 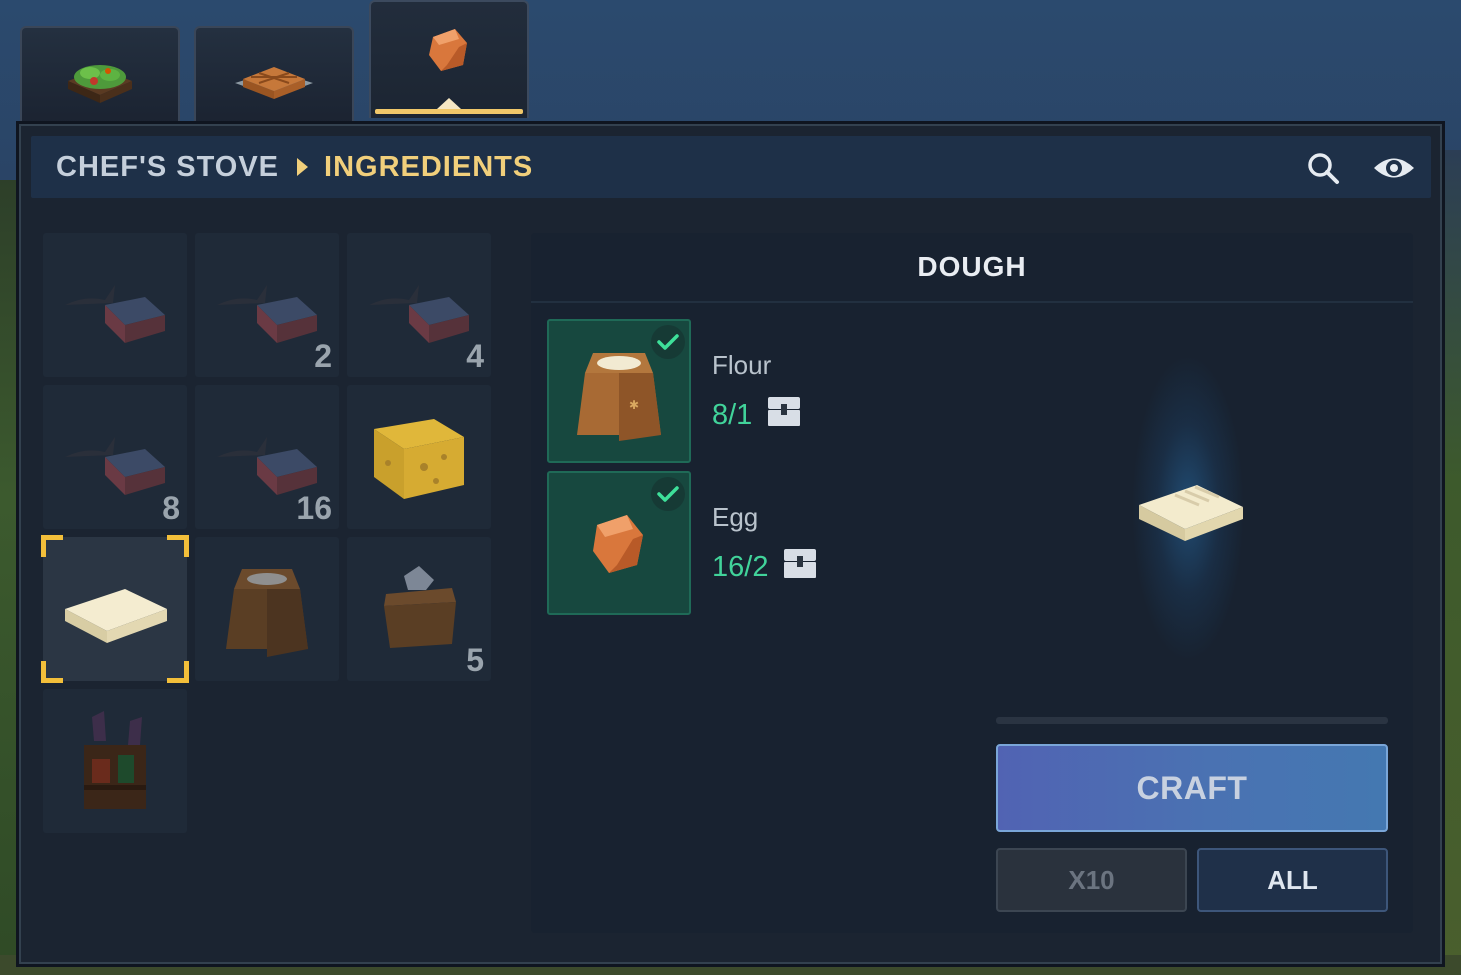 What do you see at coordinates (1292, 880) in the screenshot?
I see `craft-all-button: ALL` at bounding box center [1292, 880].